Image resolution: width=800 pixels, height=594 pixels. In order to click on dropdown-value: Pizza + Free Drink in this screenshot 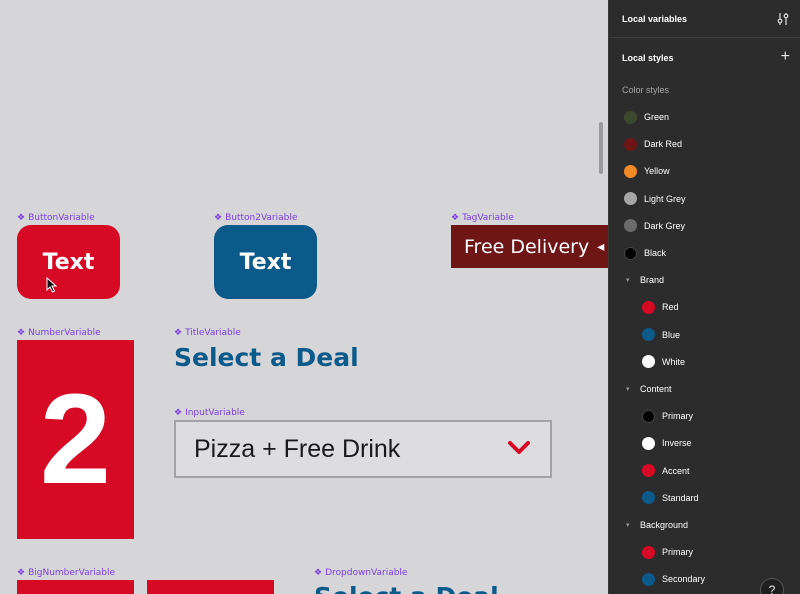, I will do `click(297, 448)`.